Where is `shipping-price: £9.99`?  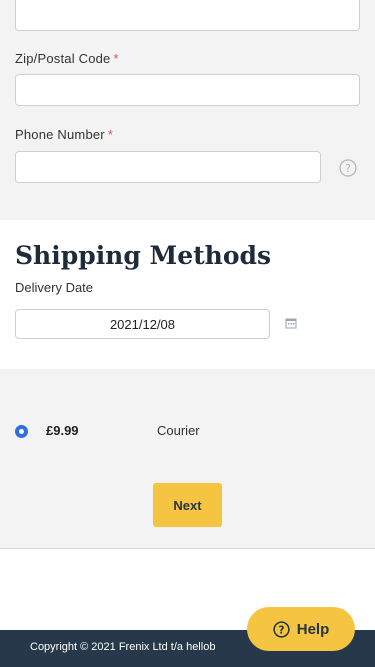 shipping-price: £9.99 is located at coordinates (62, 430).